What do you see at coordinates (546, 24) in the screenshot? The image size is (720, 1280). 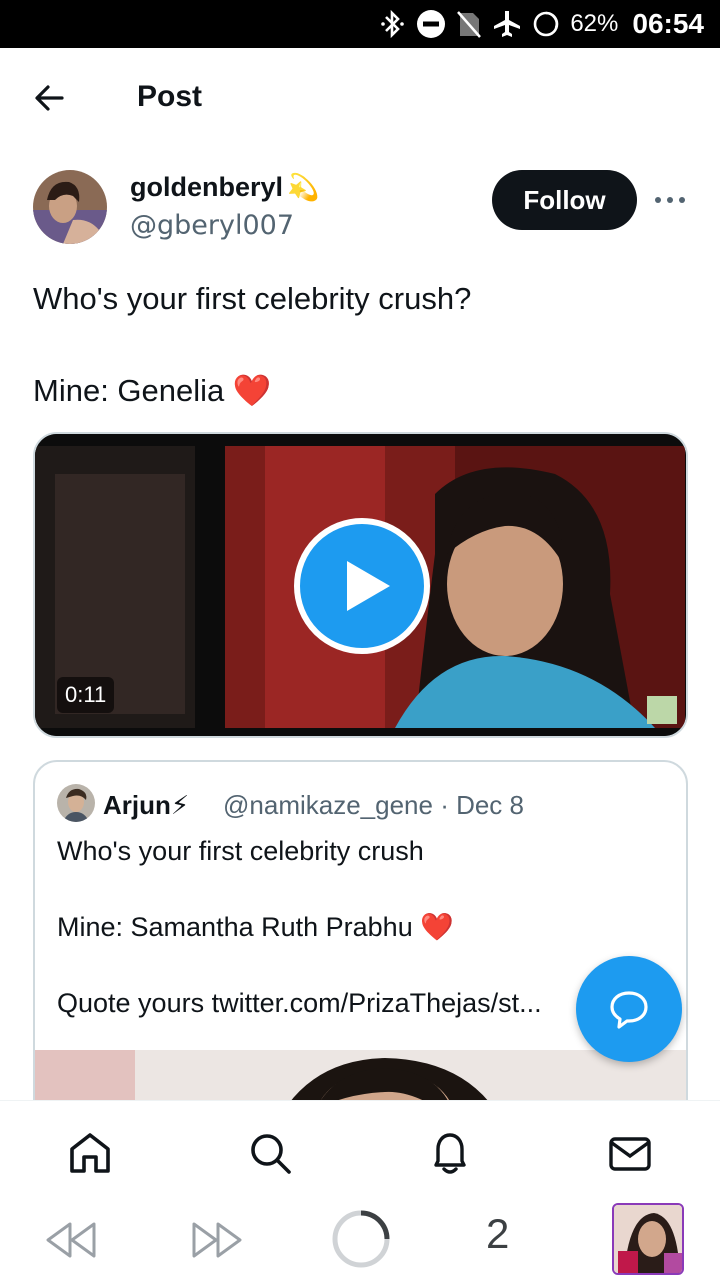 I see `battery-icon` at bounding box center [546, 24].